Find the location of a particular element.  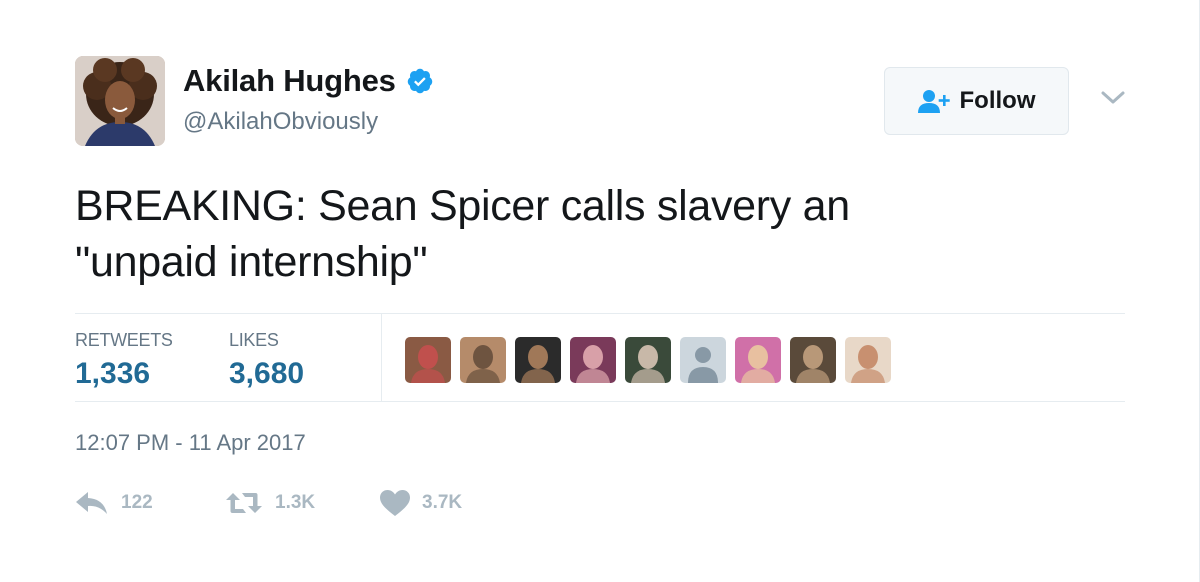

heart-icon is located at coordinates (395, 503).